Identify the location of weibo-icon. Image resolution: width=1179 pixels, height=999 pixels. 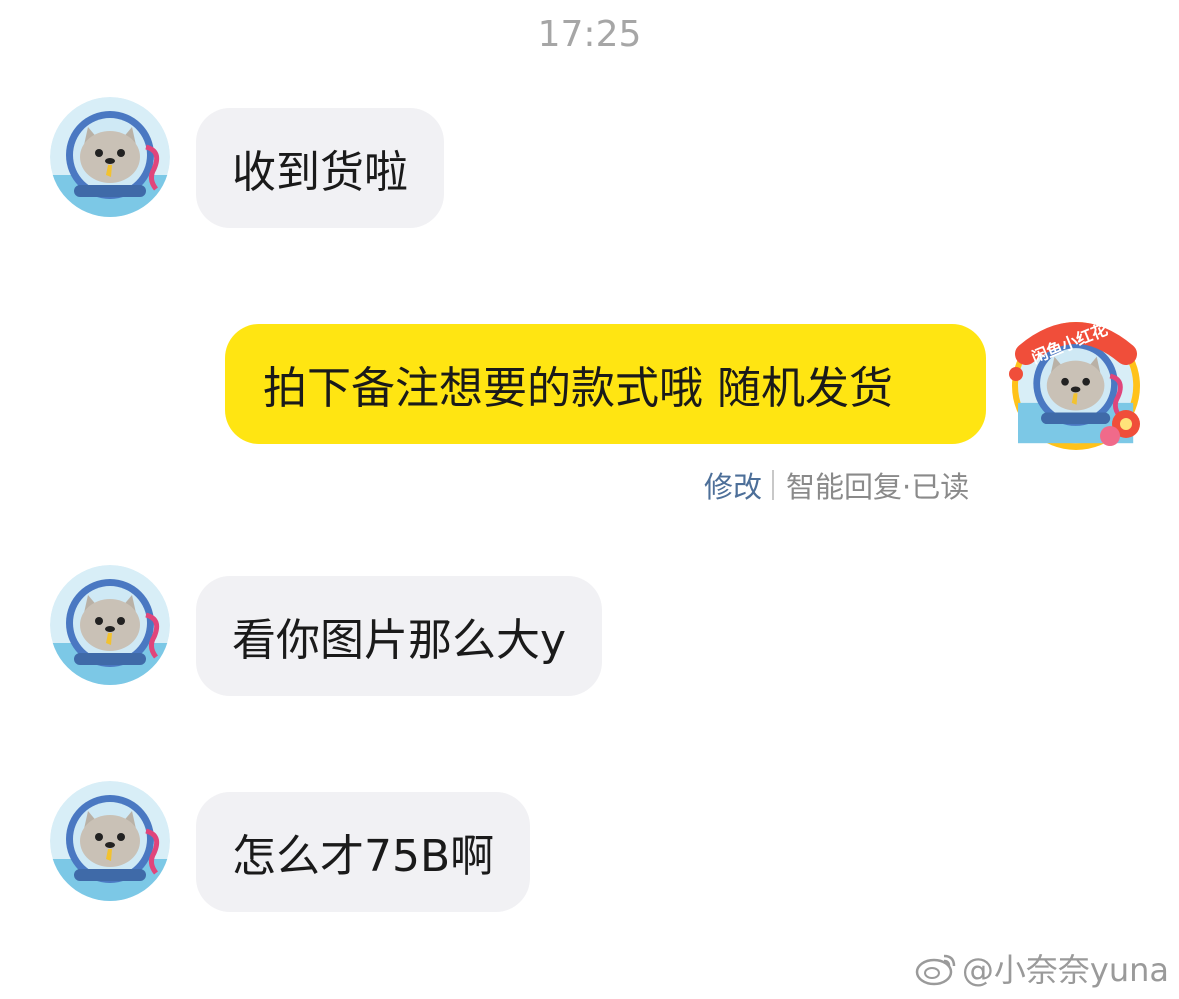
(935, 970).